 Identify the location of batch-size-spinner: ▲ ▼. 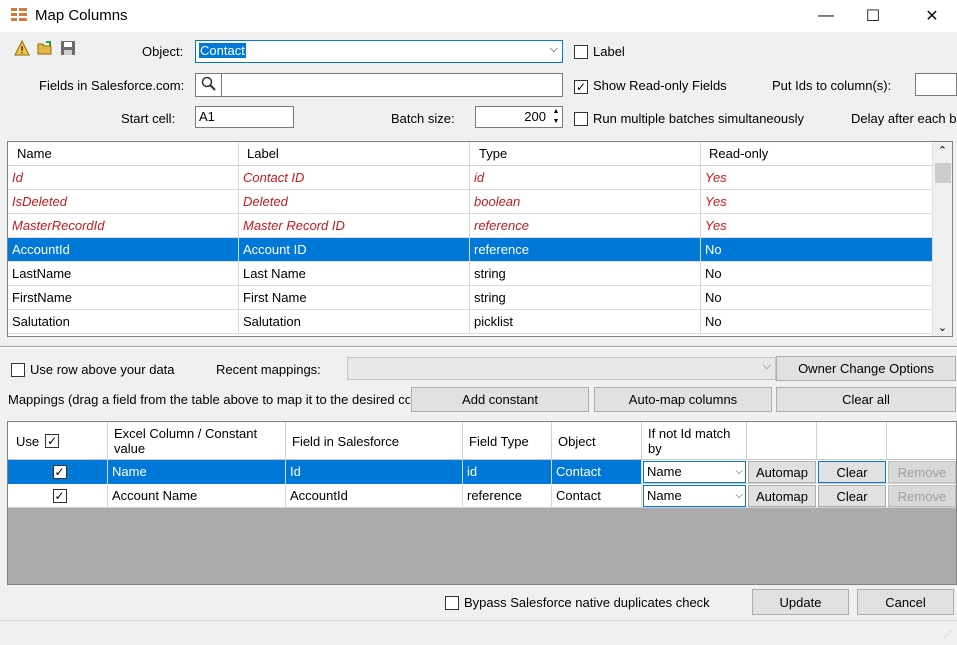
(556, 117).